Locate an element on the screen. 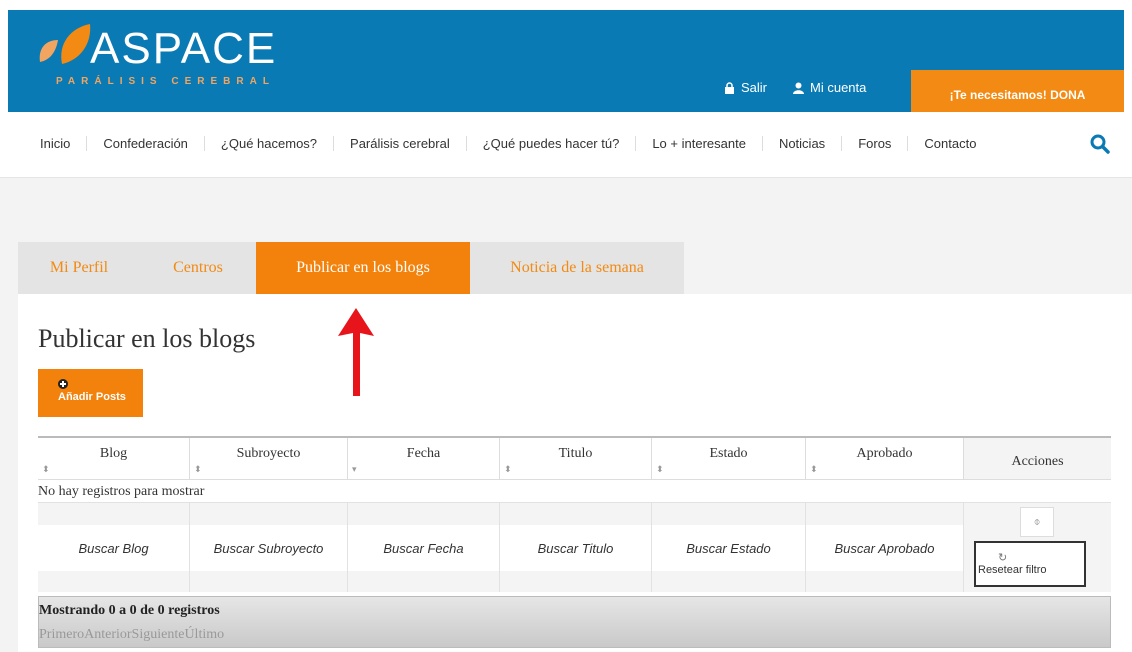 Image resolution: width=1132 pixels, height=652 pixels. nav-item-paralisis-cerebral: Parálisis cerebral is located at coordinates (400, 143).